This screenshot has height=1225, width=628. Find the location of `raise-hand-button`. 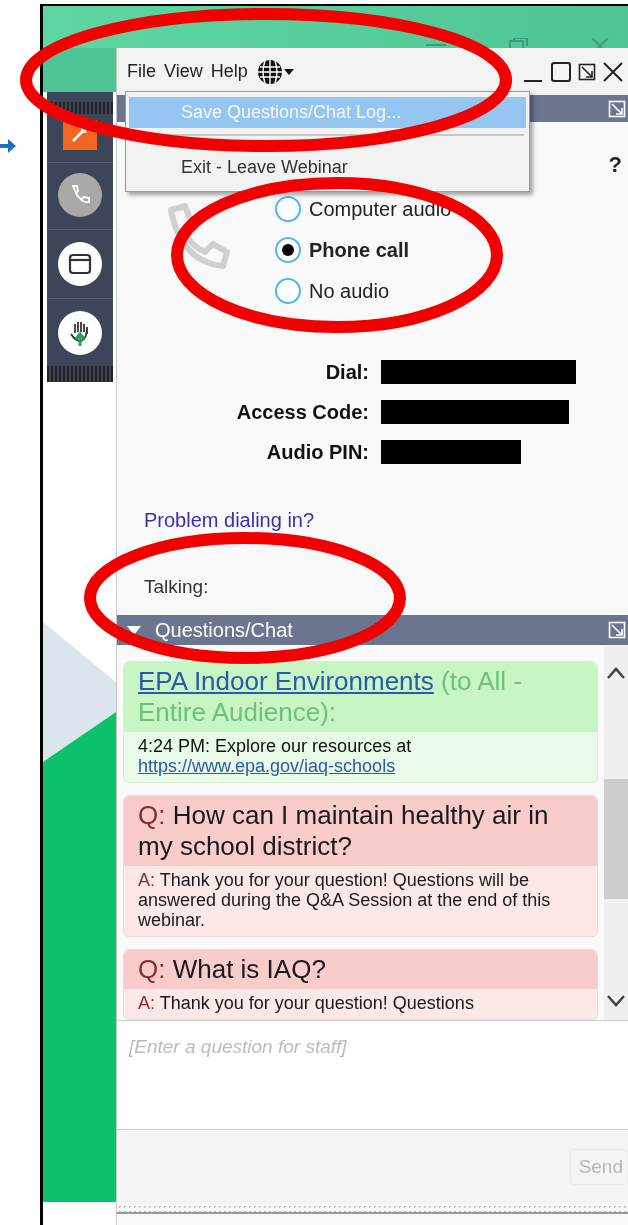

raise-hand-button is located at coordinates (80, 333).